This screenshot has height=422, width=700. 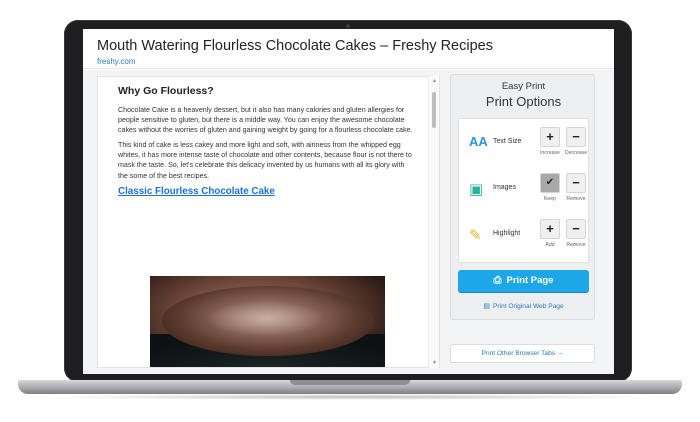 I want to click on decrease-caption: Decrease, so click(x=576, y=153).